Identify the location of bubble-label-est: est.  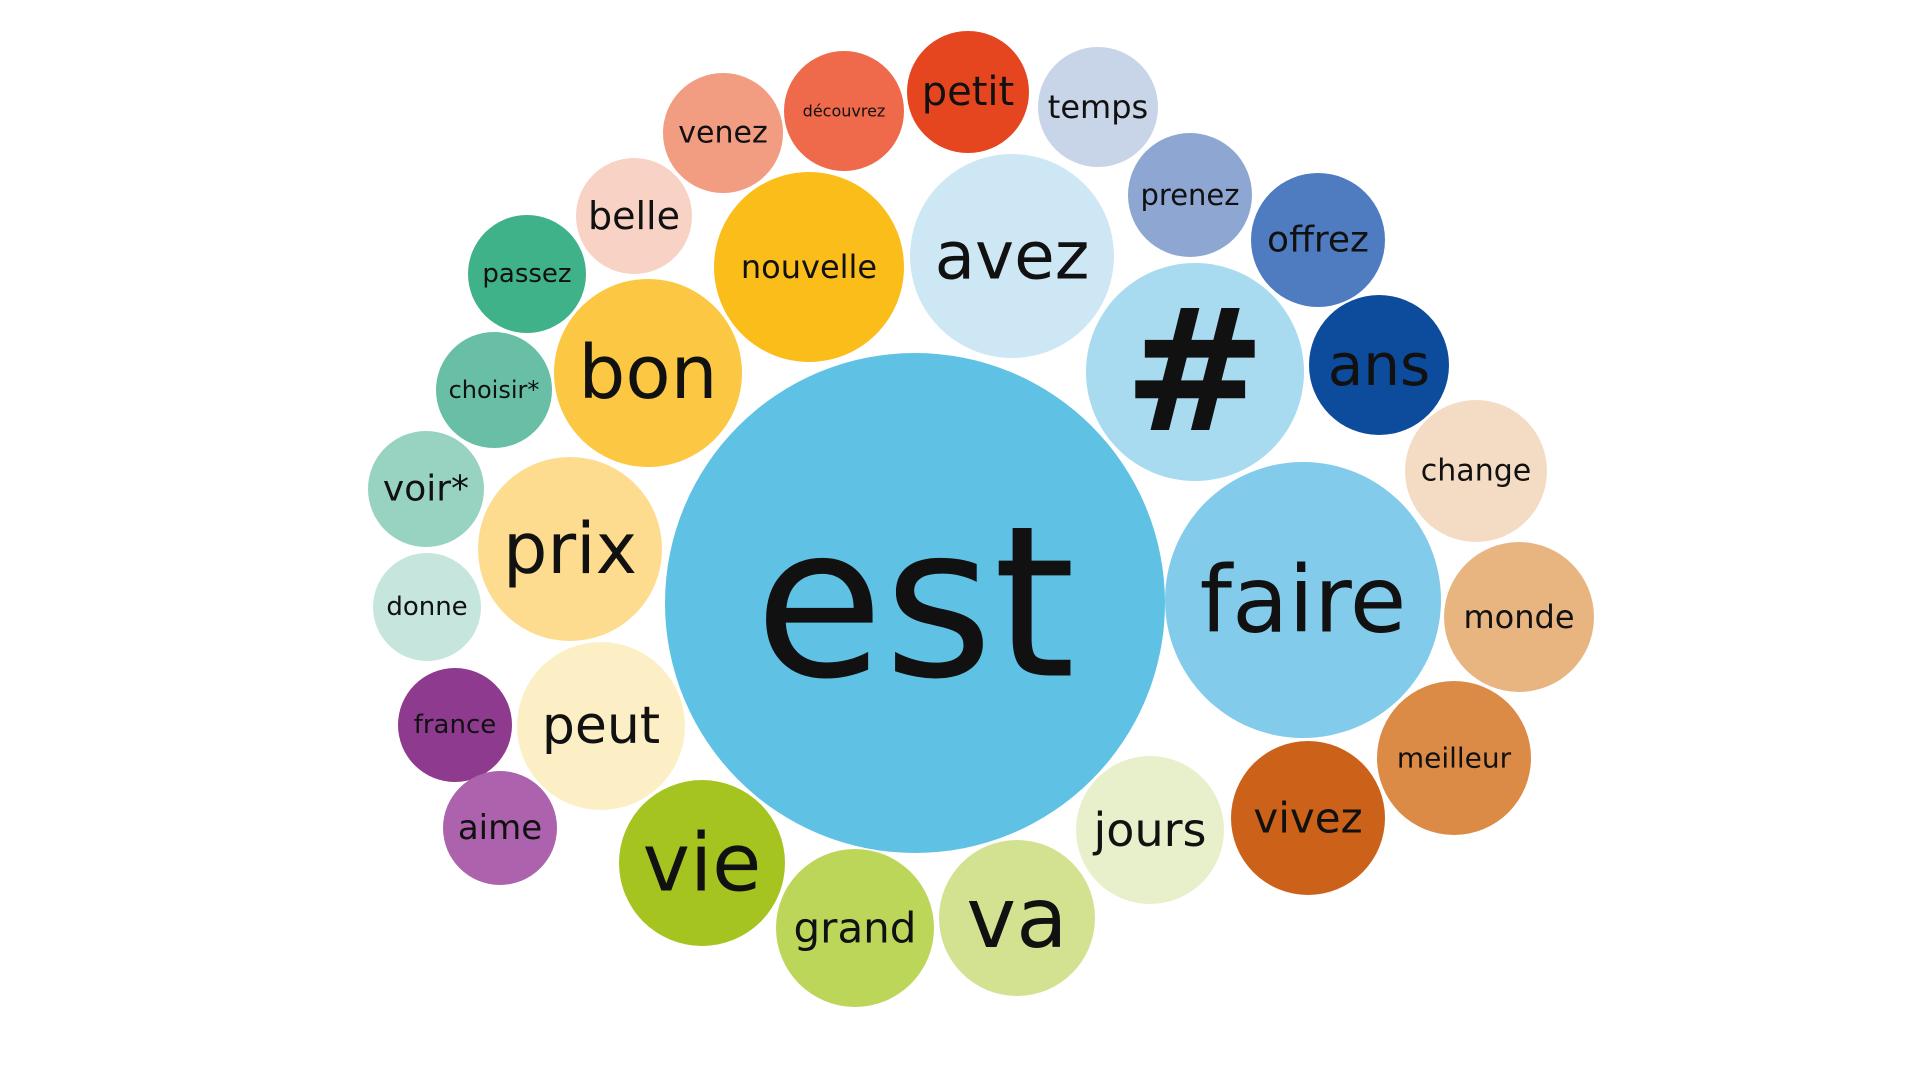
(915, 603).